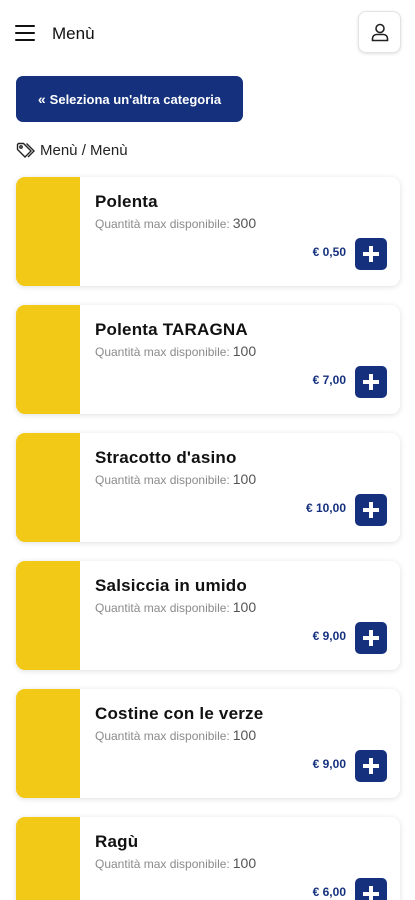 Image resolution: width=415 pixels, height=900 pixels. What do you see at coordinates (25, 150) in the screenshot?
I see `tag-icon` at bounding box center [25, 150].